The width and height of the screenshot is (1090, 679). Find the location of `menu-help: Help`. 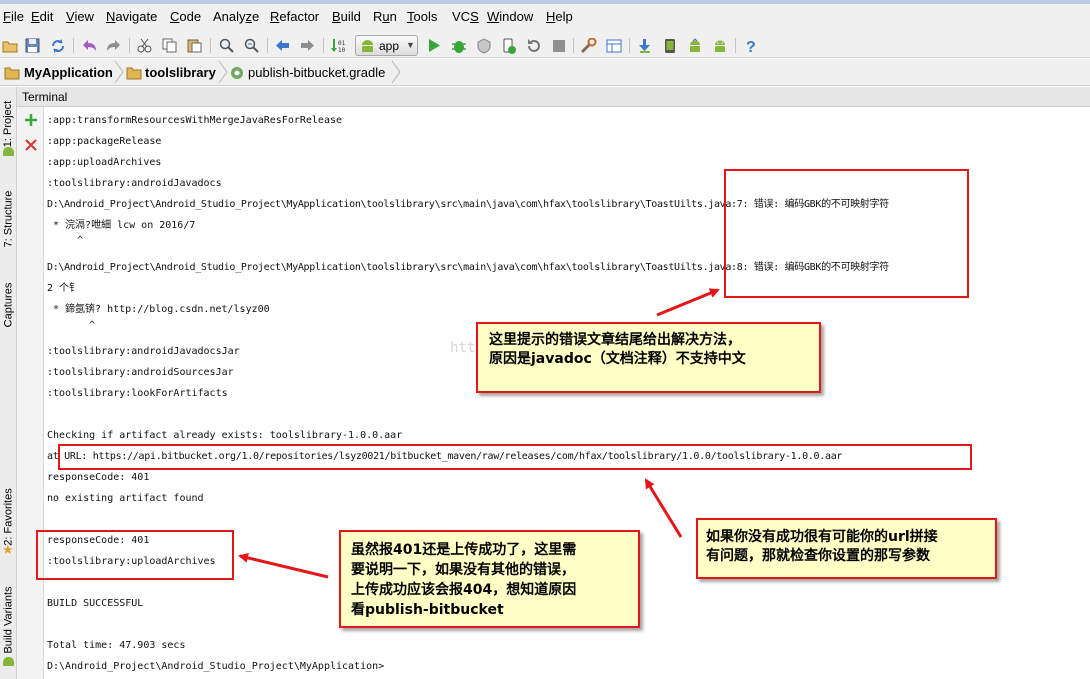

menu-help: Help is located at coordinates (559, 16).